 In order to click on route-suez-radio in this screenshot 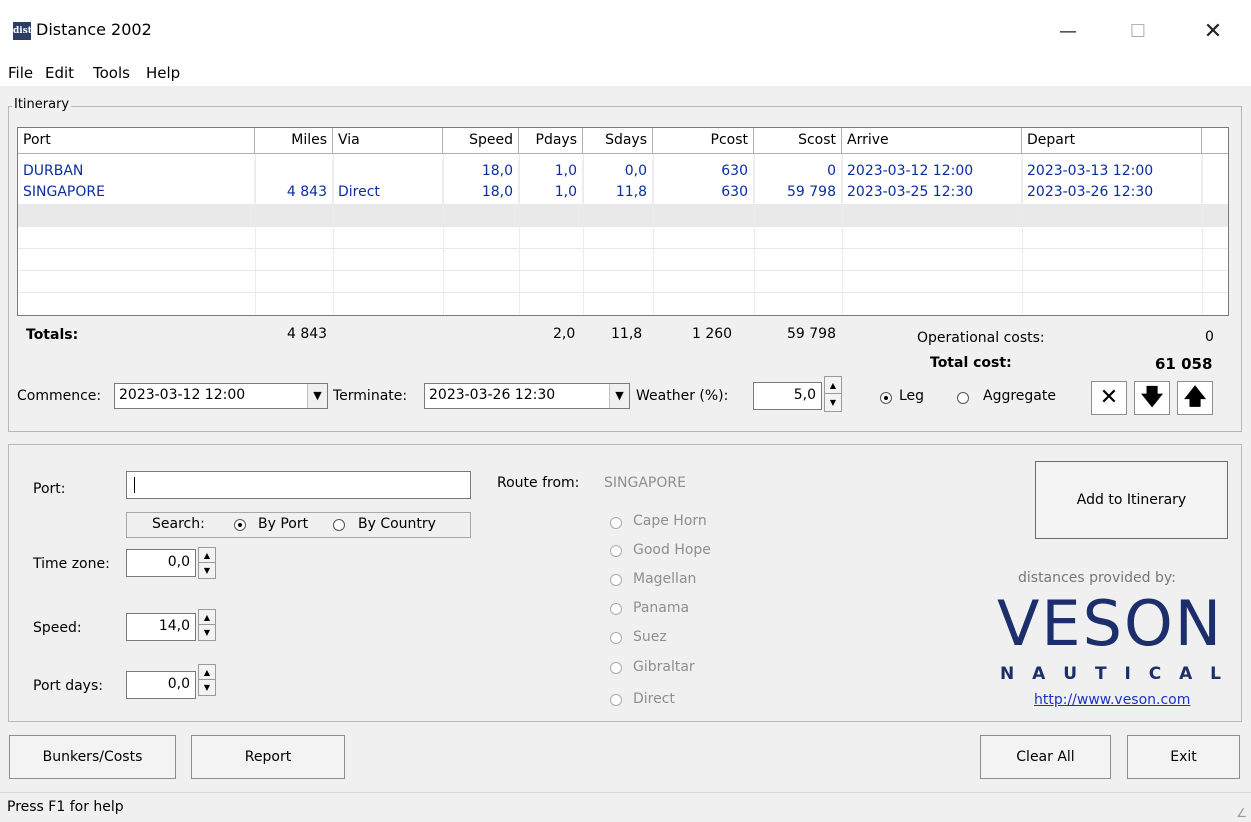, I will do `click(616, 638)`.